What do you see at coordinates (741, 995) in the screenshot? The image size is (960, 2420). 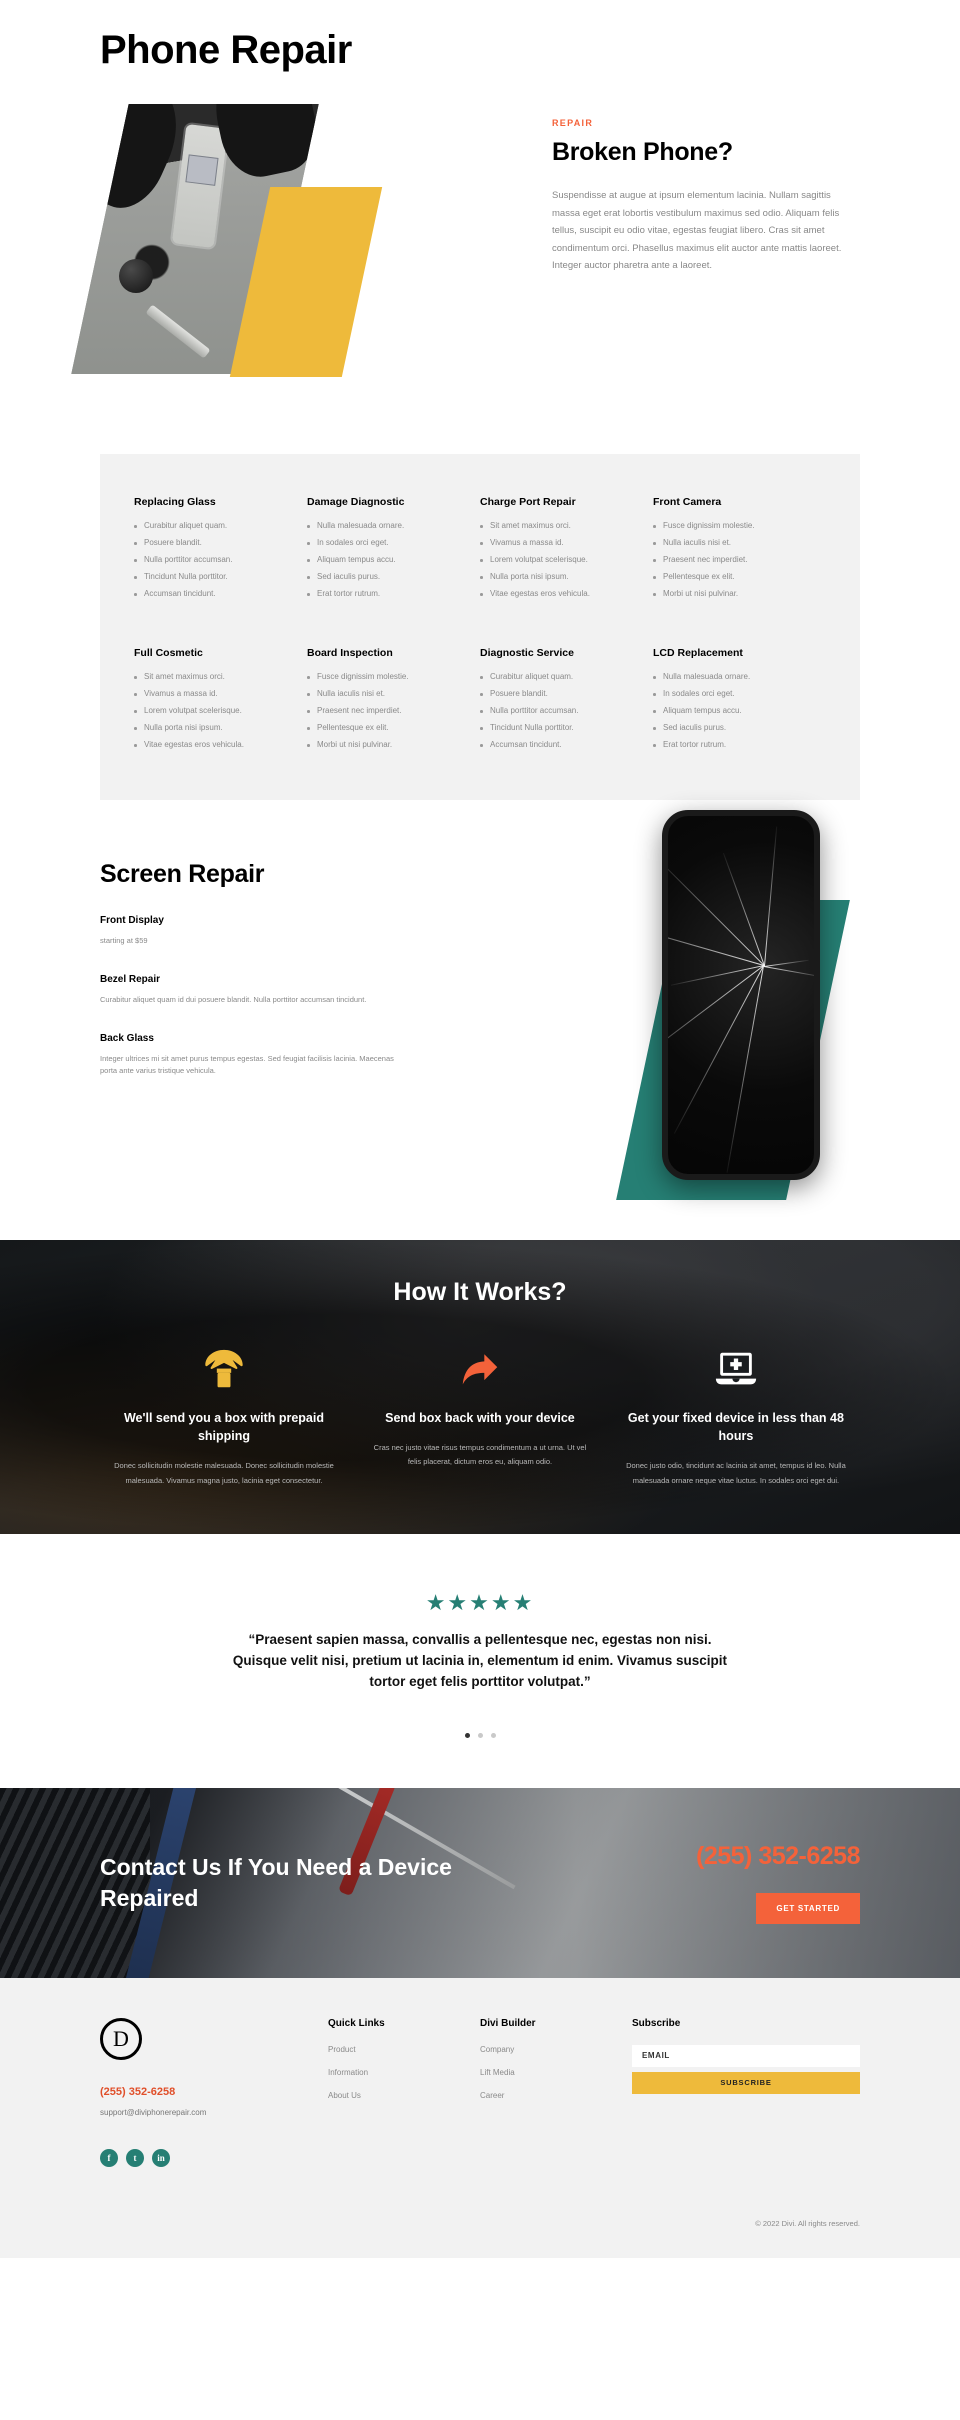 I see `cracked-phone-image` at bounding box center [741, 995].